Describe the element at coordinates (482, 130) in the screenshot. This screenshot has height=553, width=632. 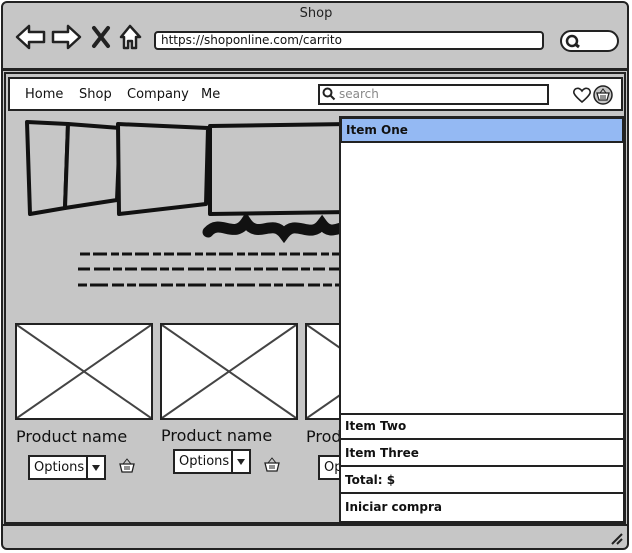
I see `cart-item-selected: Item One` at that location.